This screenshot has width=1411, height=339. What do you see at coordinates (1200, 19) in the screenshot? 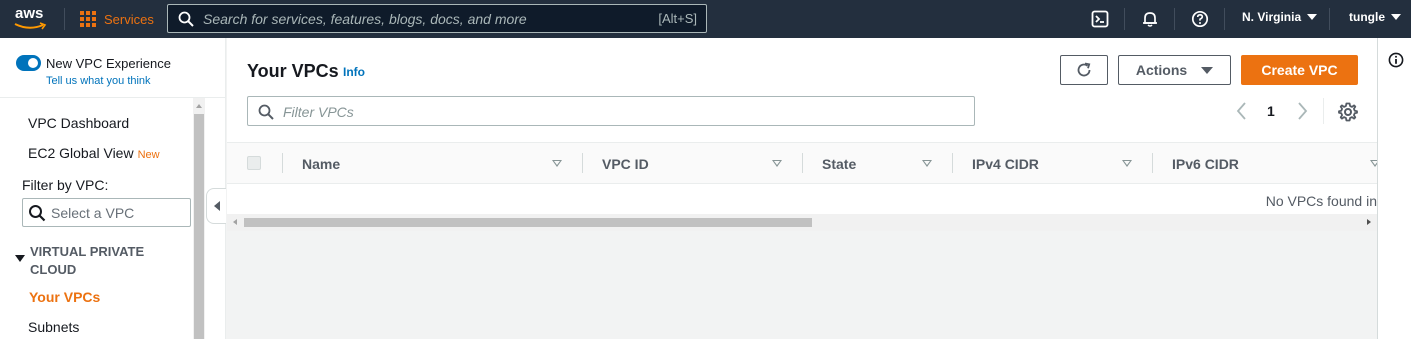
I see `help-icon` at bounding box center [1200, 19].